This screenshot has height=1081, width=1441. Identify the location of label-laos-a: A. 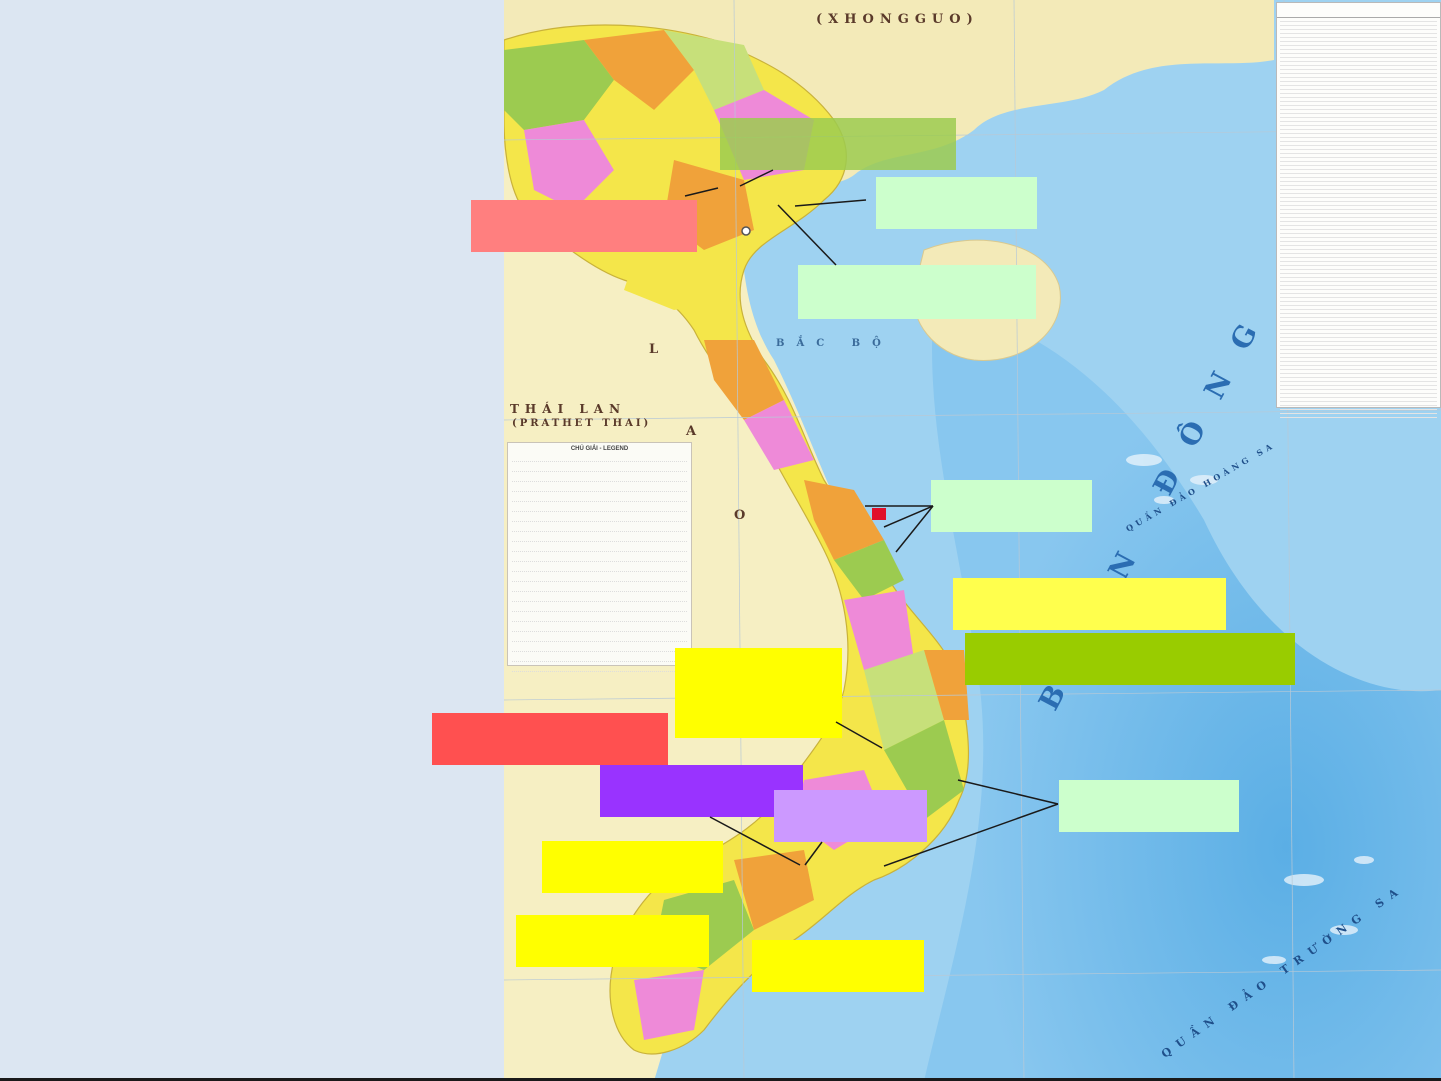
(694, 431).